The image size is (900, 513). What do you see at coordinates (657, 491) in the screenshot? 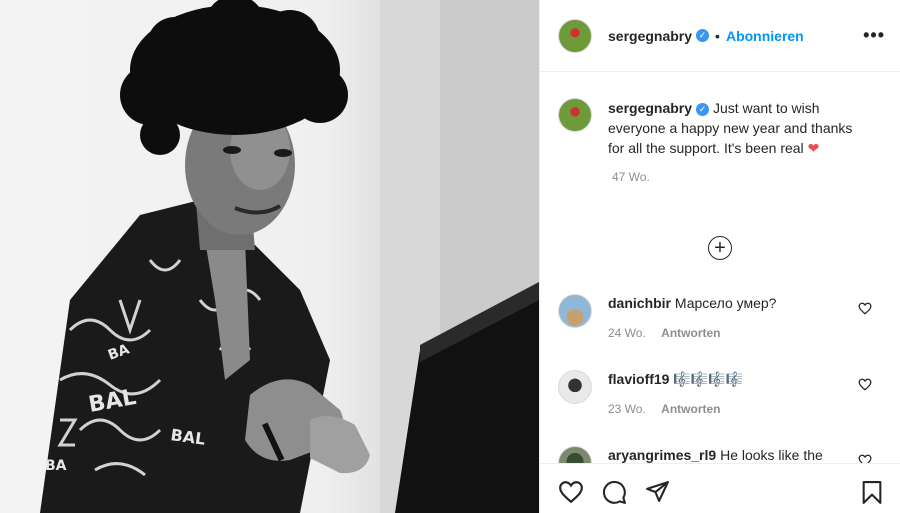
I see `share-icon` at bounding box center [657, 491].